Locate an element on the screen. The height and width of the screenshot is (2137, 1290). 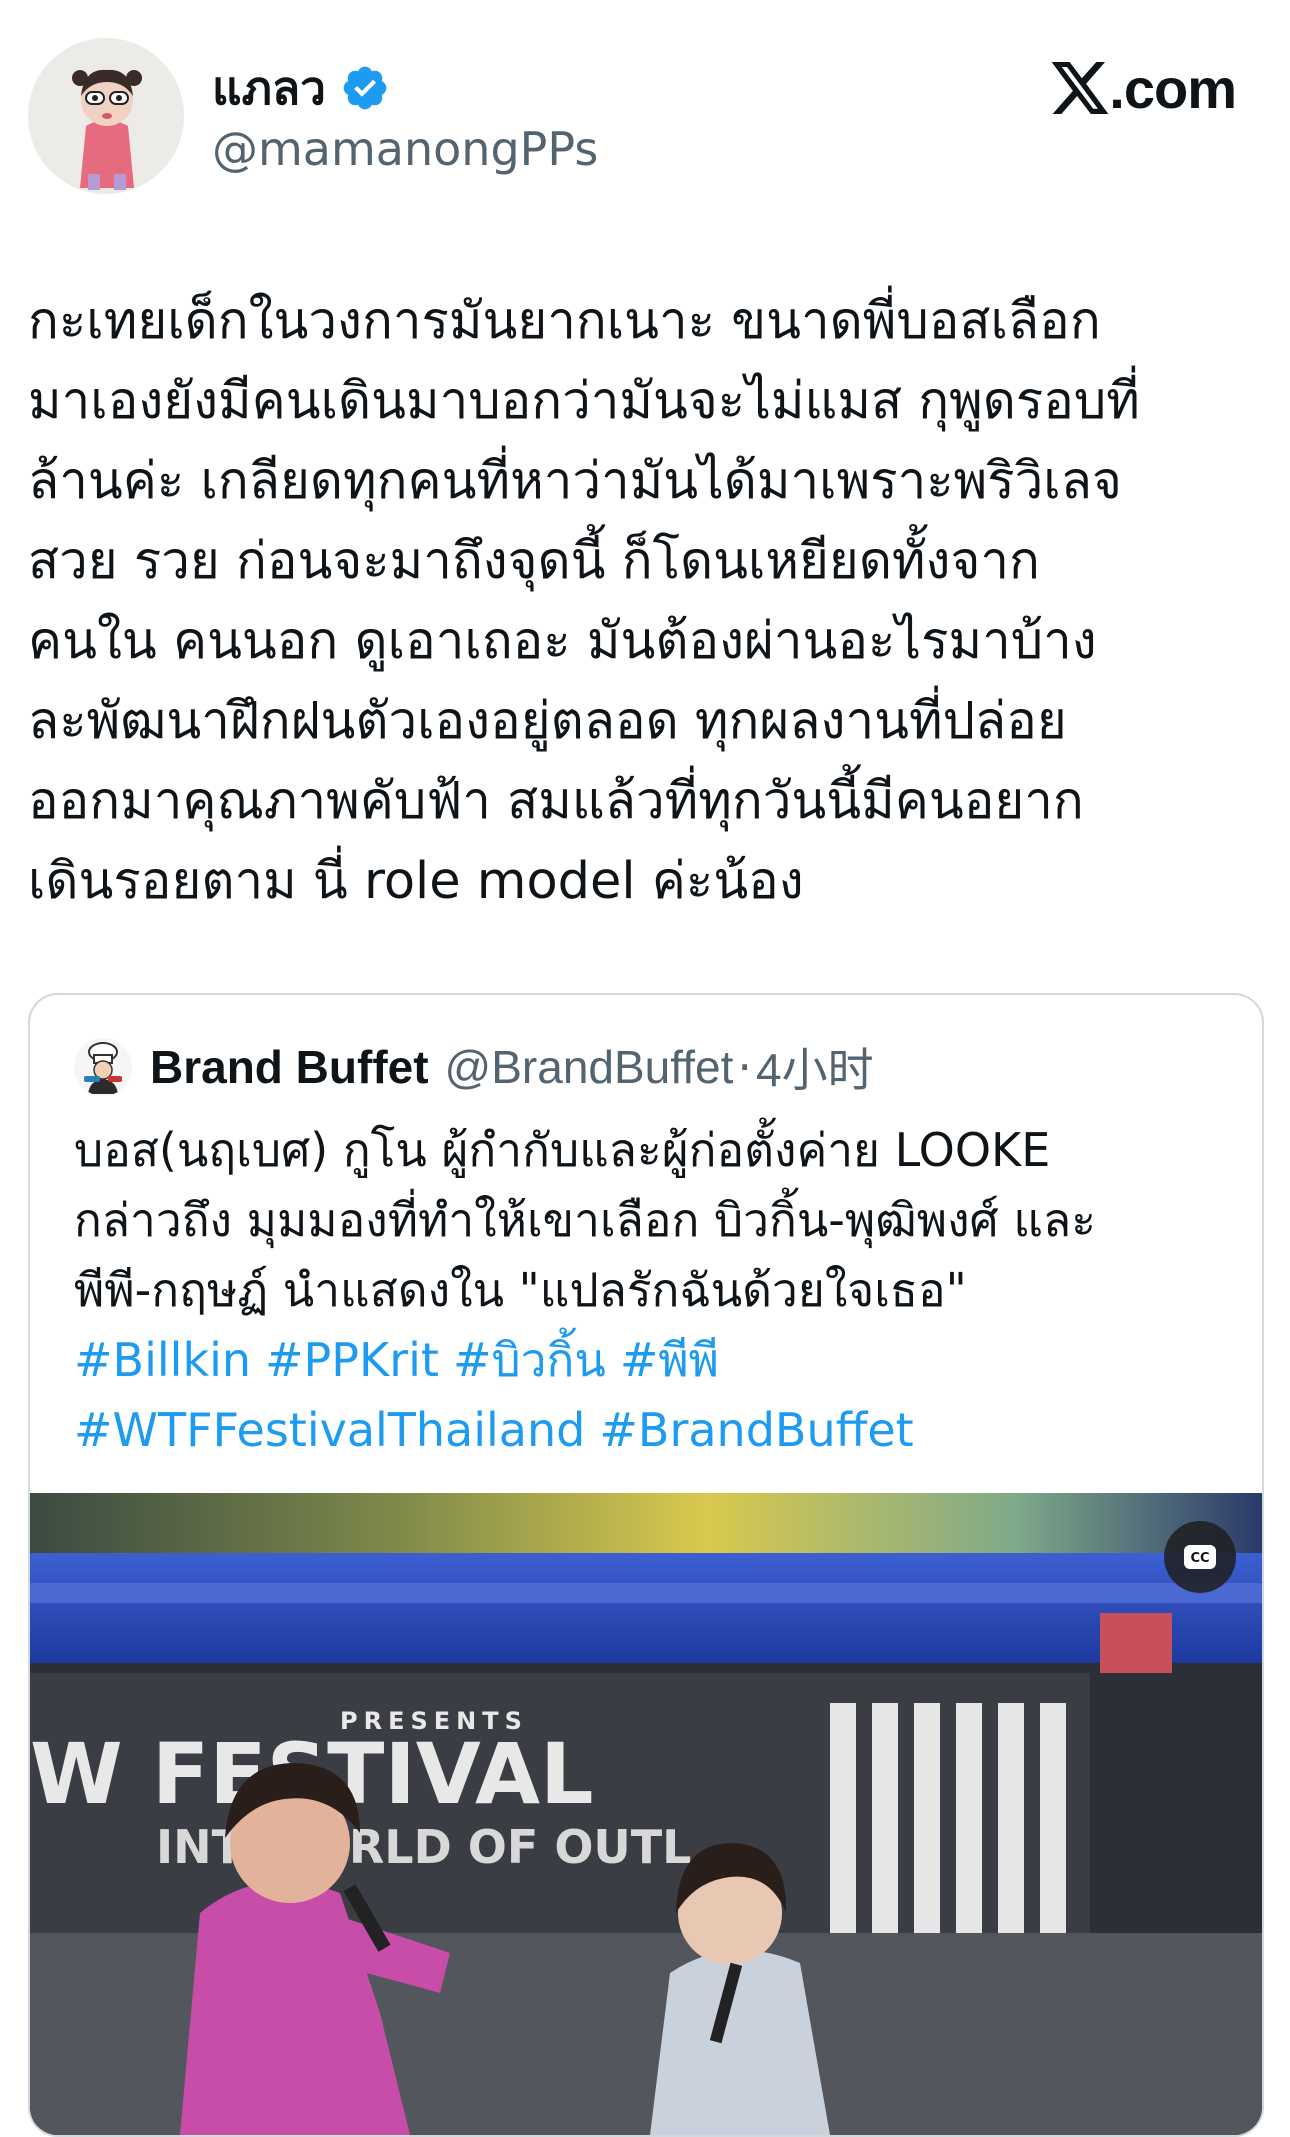
author-name-row: แภลว is located at coordinates (301, 88).